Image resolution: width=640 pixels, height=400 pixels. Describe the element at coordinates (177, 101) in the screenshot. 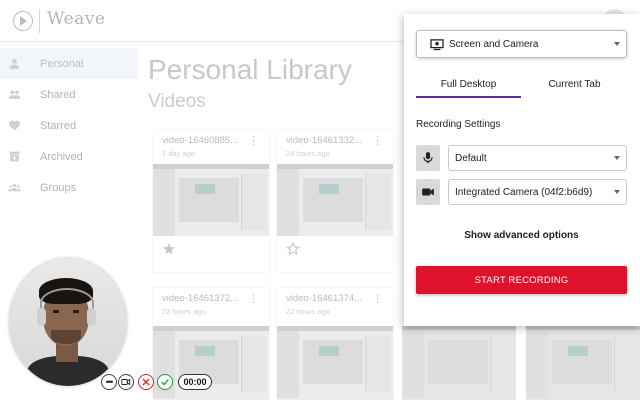

I see `page-subtitle: Videos` at that location.